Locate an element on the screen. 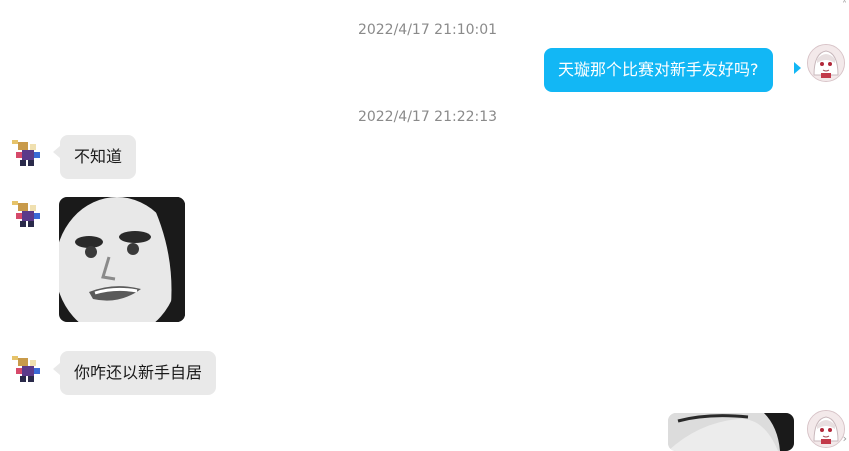 The width and height of the screenshot is (849, 451). message-timestamp: 2022/4/17 21:22:13 is located at coordinates (427, 117).